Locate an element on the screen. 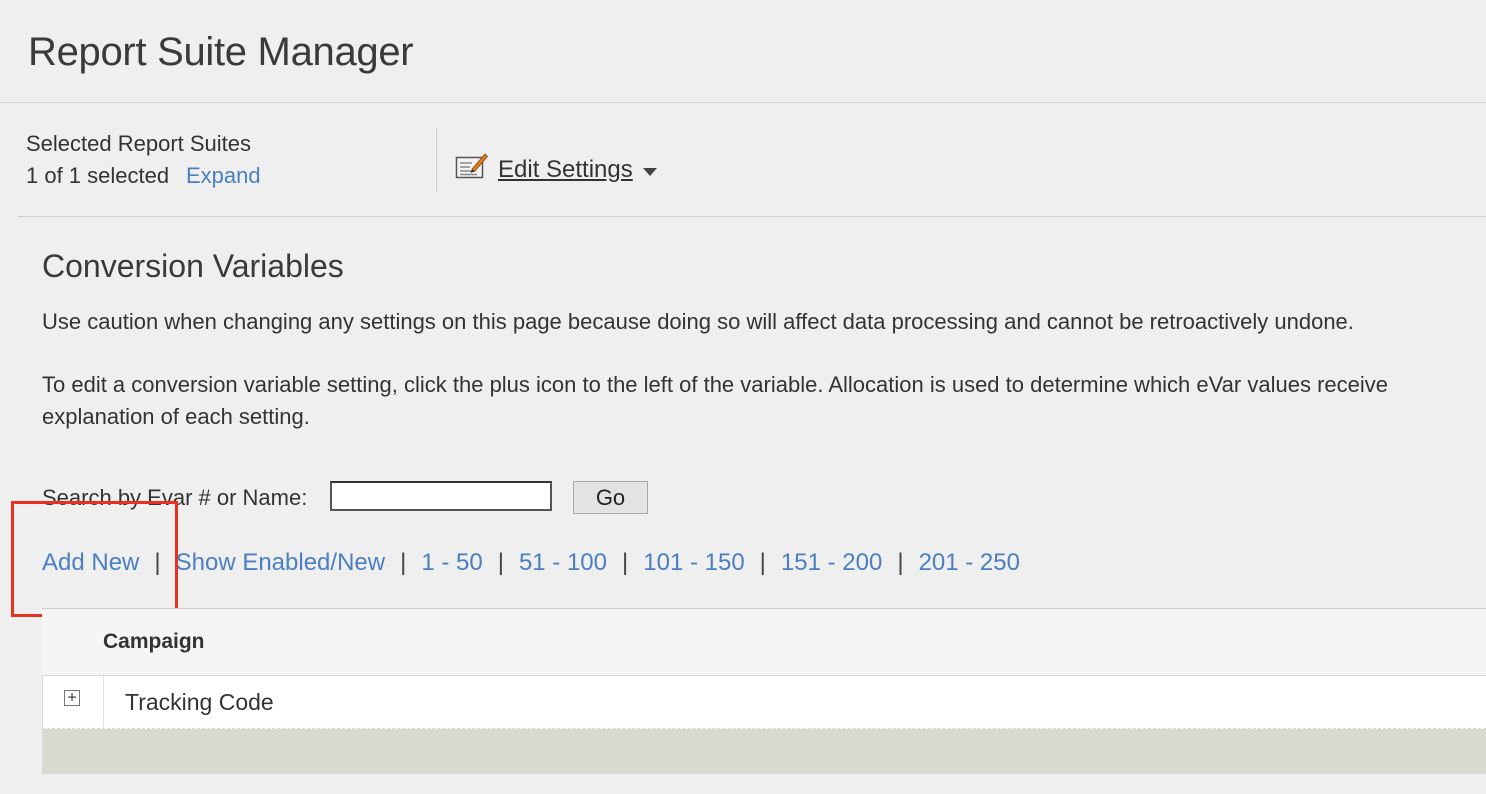  range-link-201-250: 201 - 250 is located at coordinates (969, 563).